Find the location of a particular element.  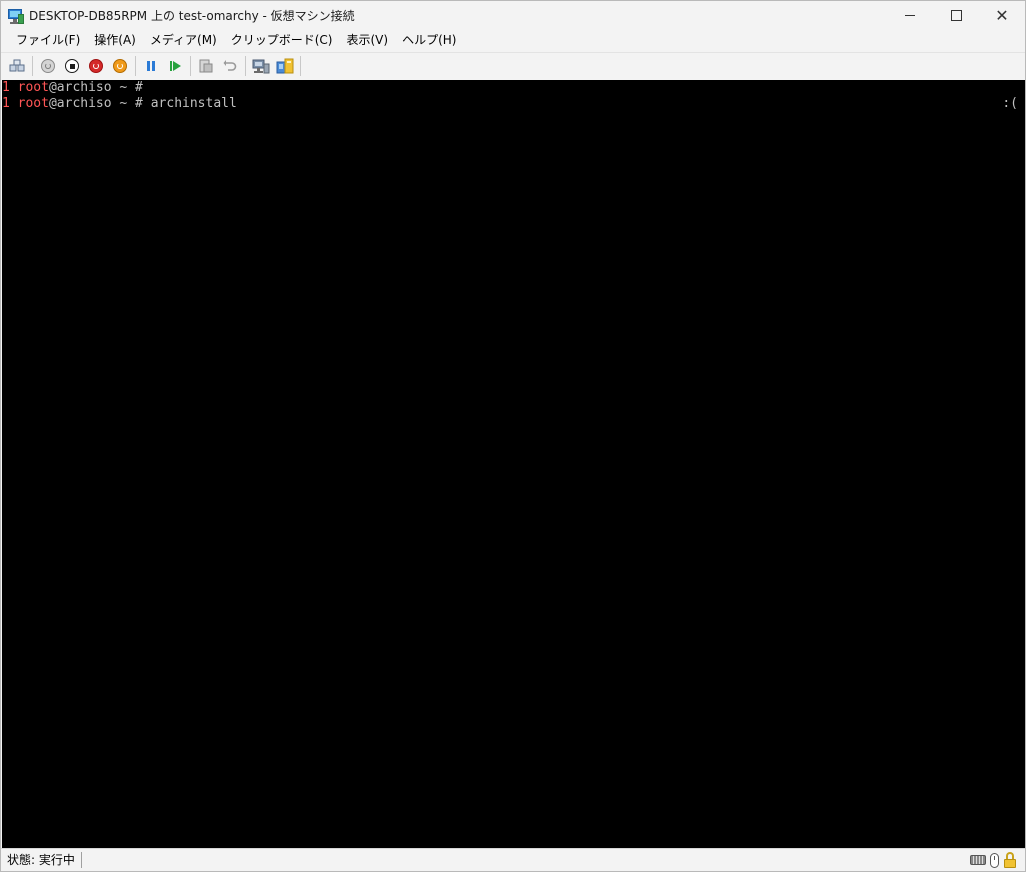

share-button is located at coordinates (285, 66).